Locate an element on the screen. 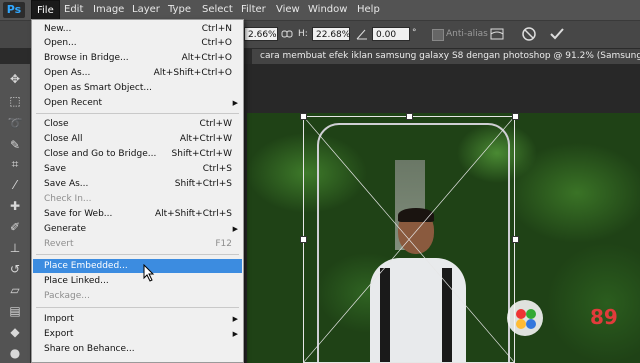 This screenshot has width=640, height=363. menu-type: Type is located at coordinates (179, 10).